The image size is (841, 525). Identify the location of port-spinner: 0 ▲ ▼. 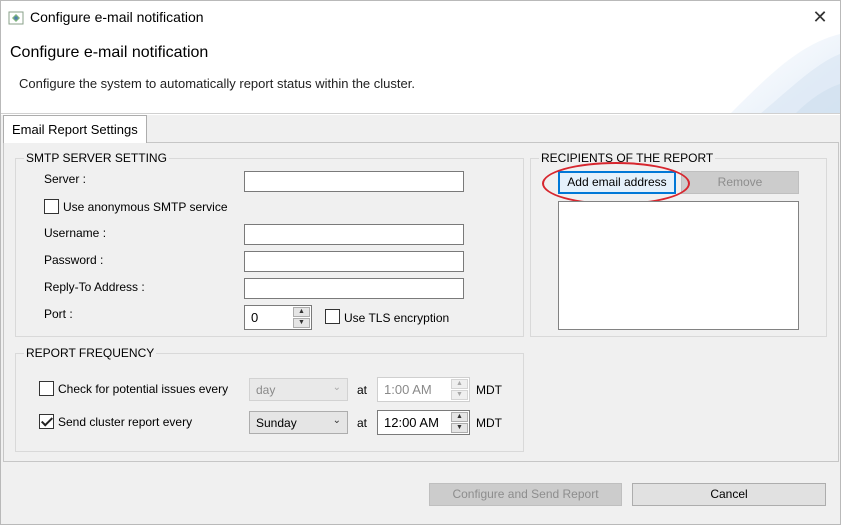
(278, 317).